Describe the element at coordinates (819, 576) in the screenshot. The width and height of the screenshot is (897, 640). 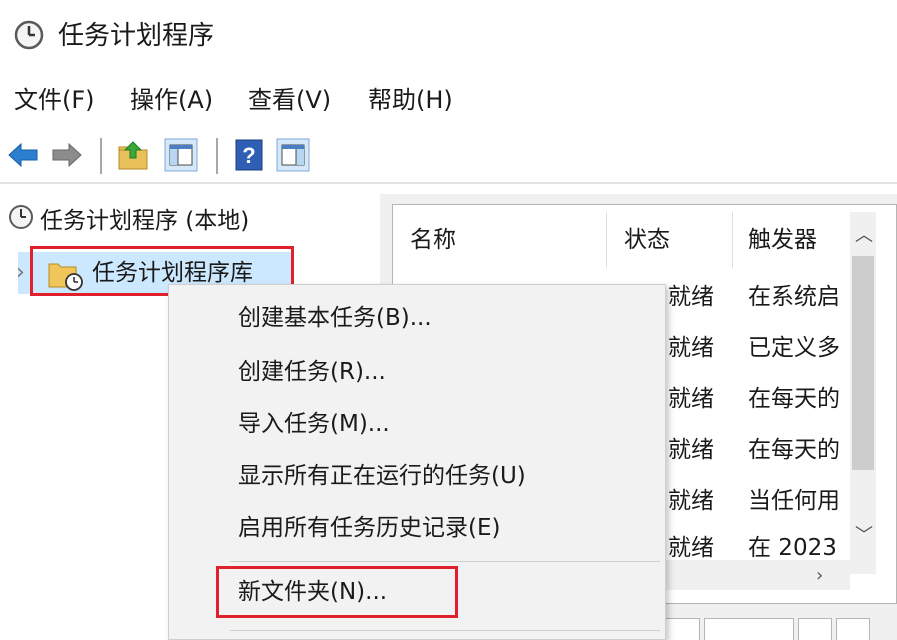
I see `scroll-right-icon: ›` at that location.